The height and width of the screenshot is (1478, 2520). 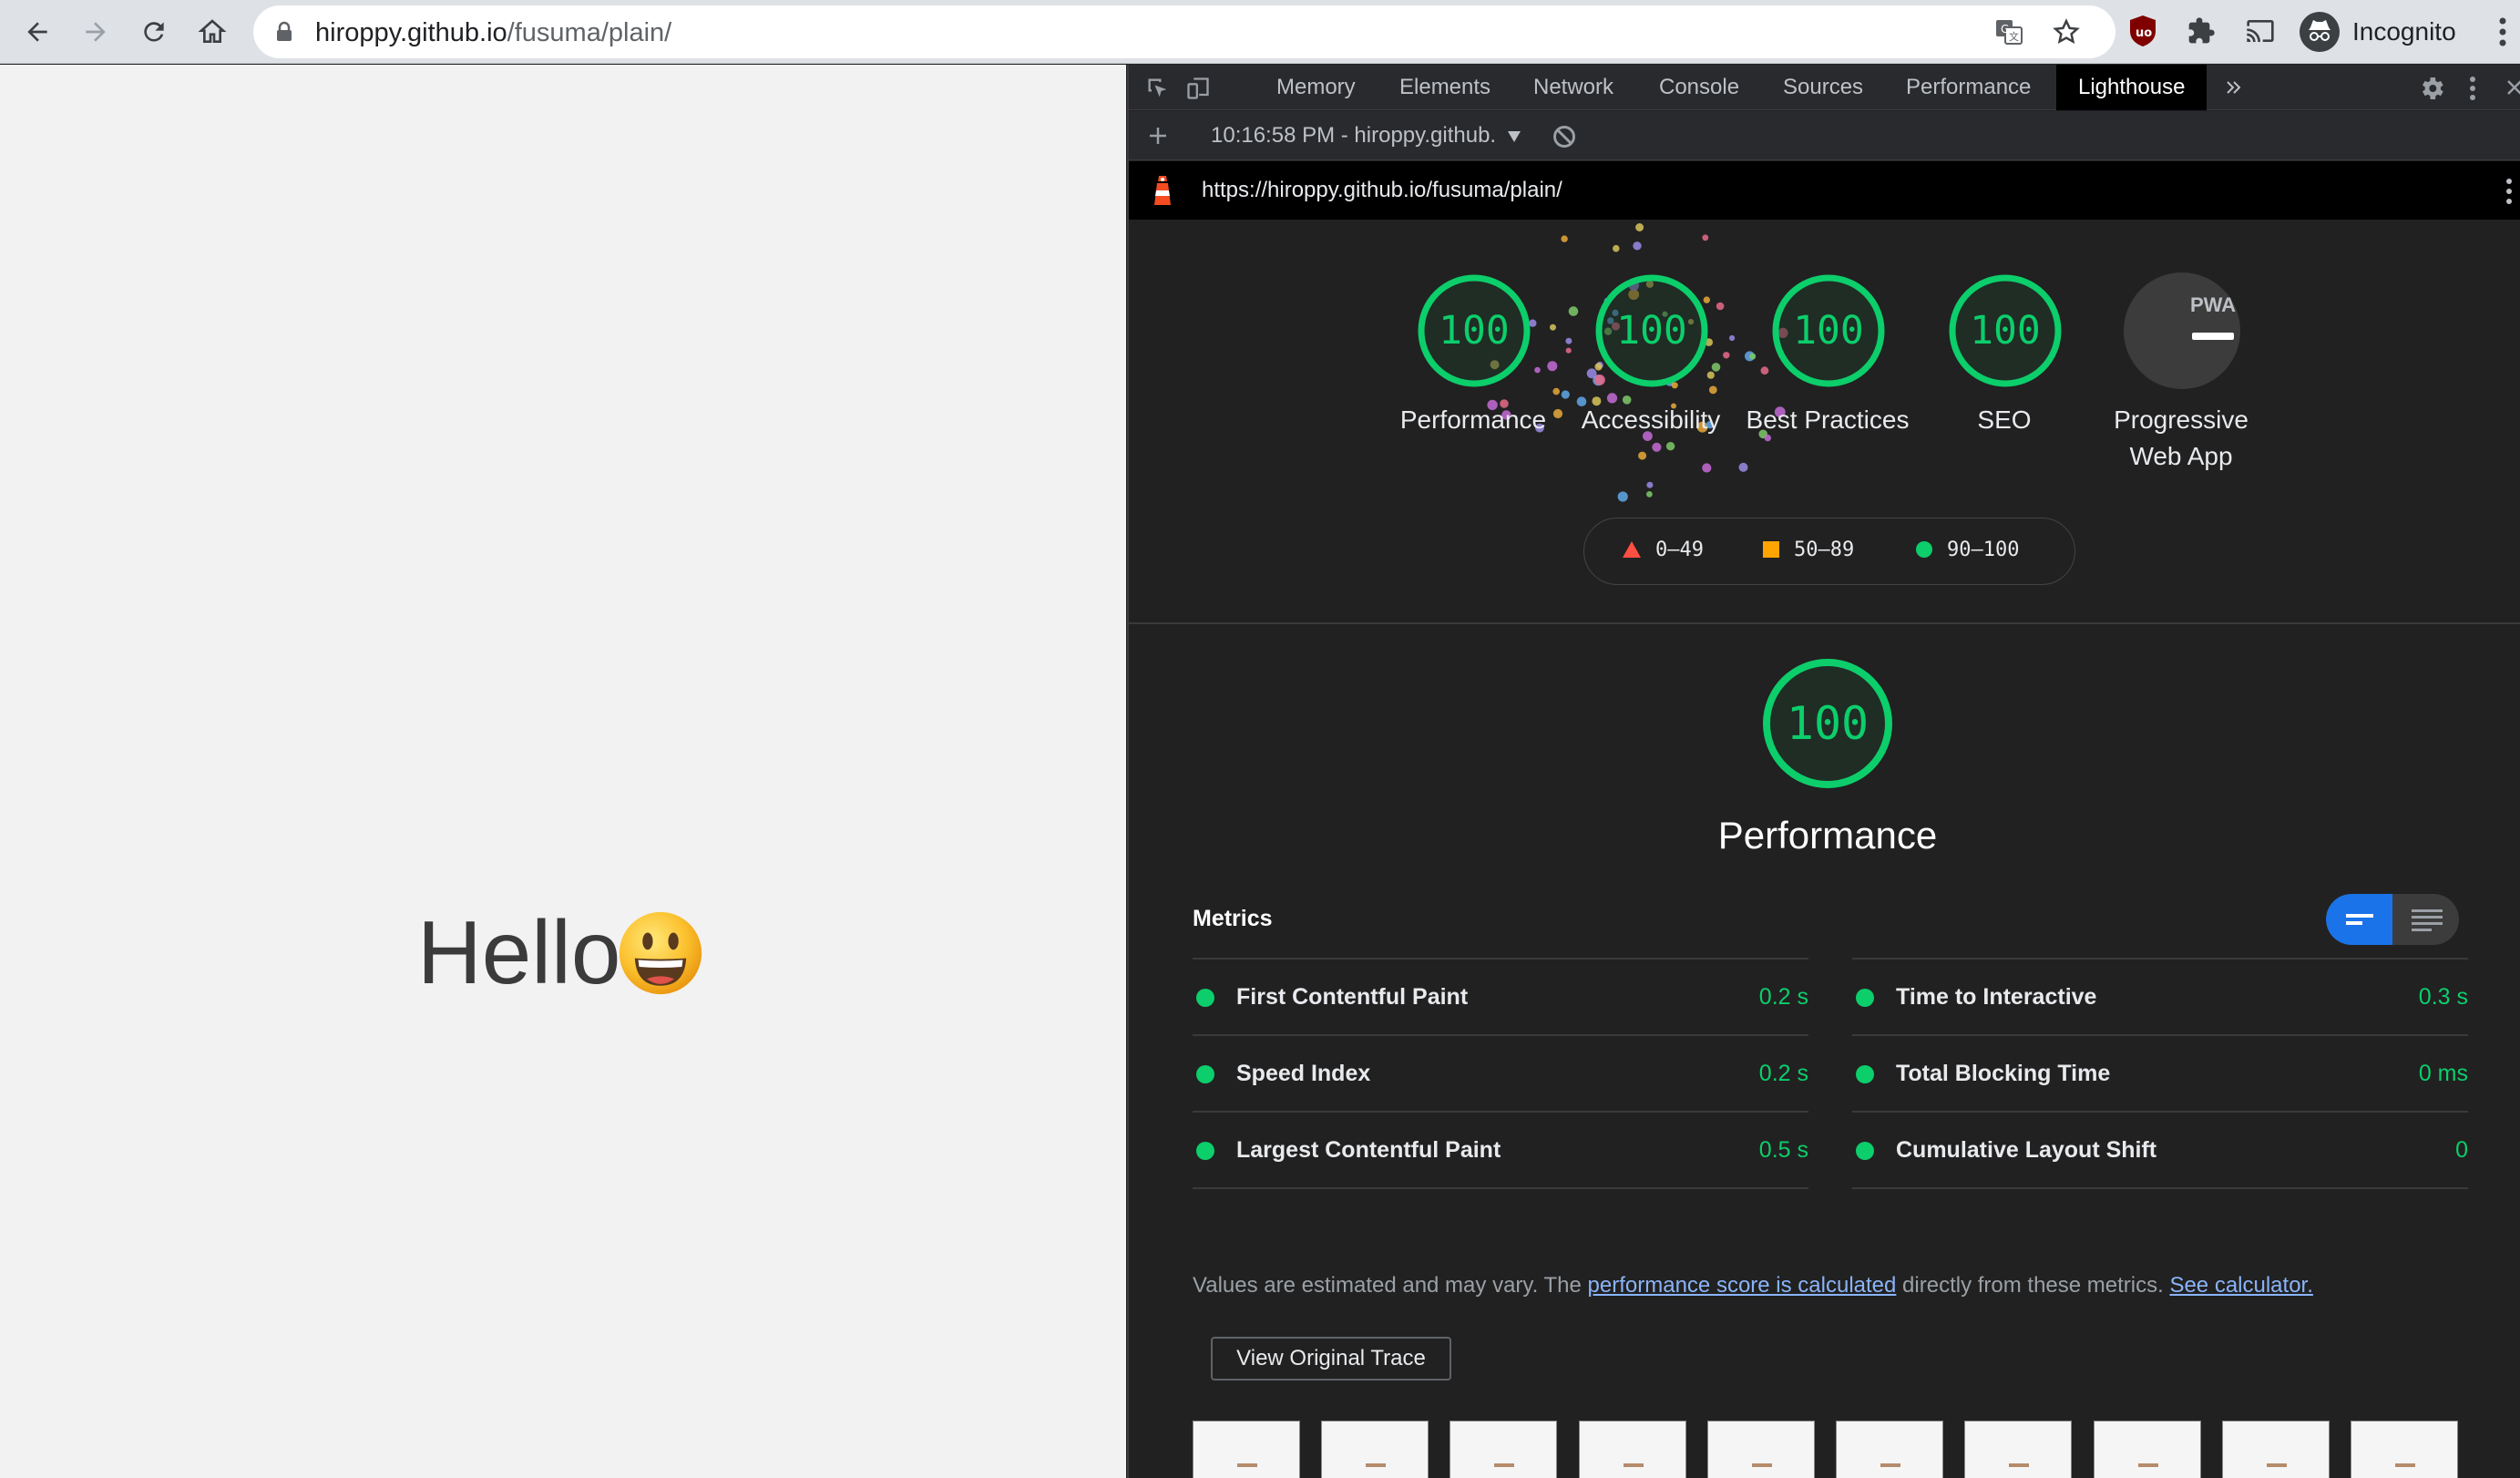 I want to click on pwa-badge-text: PWA, so click(x=2213, y=305).